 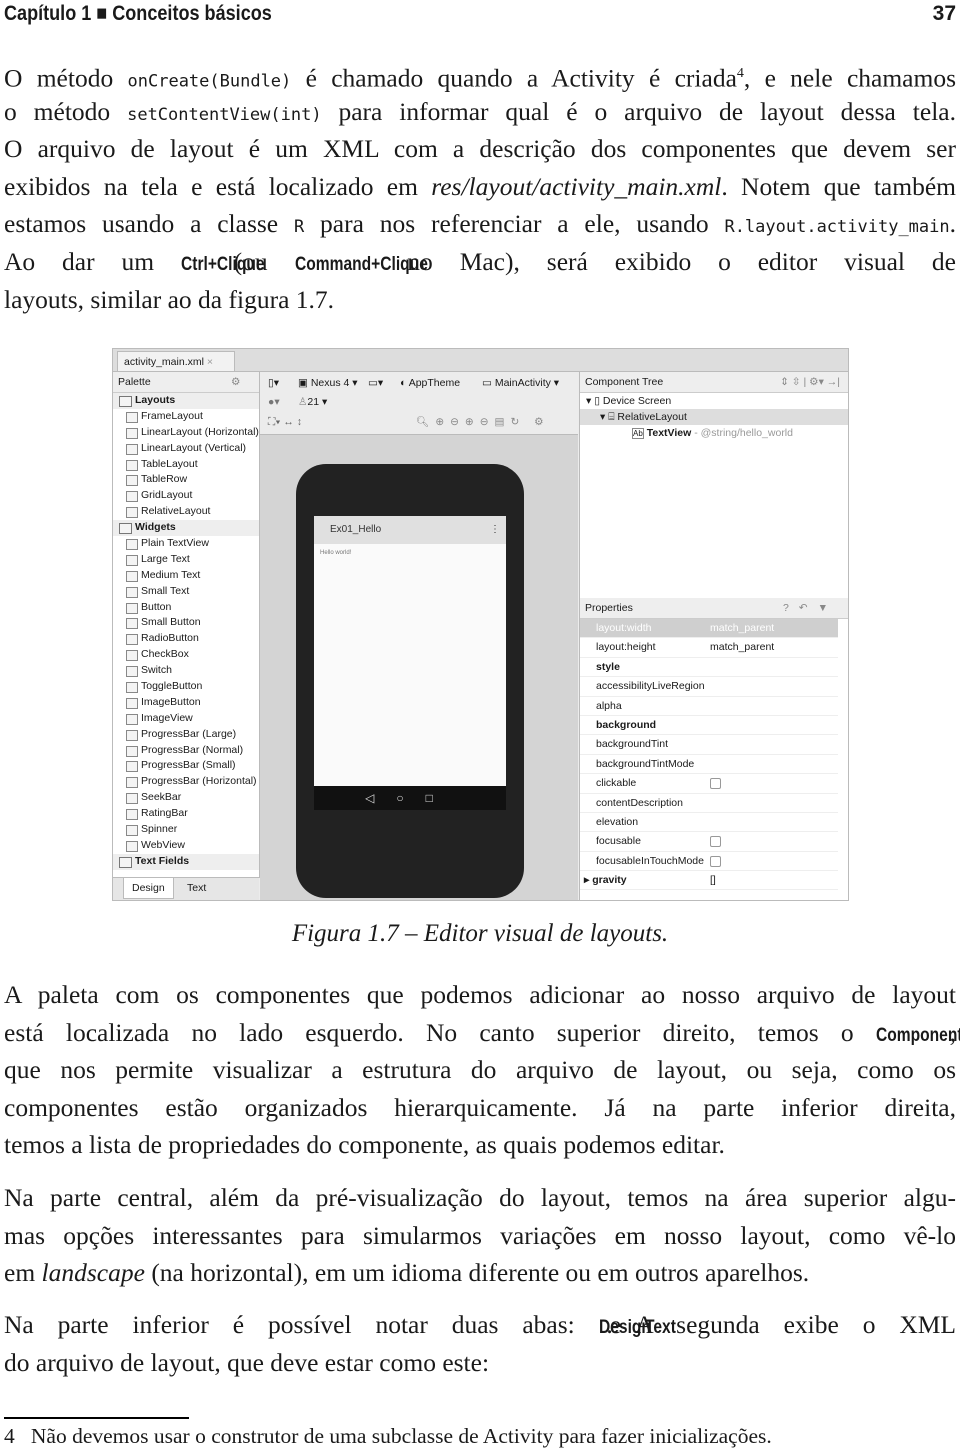 What do you see at coordinates (810, 382) in the screenshot?
I see `tree-tools-icons: ⇕ ⇳ | ⚙▾ →|` at bounding box center [810, 382].